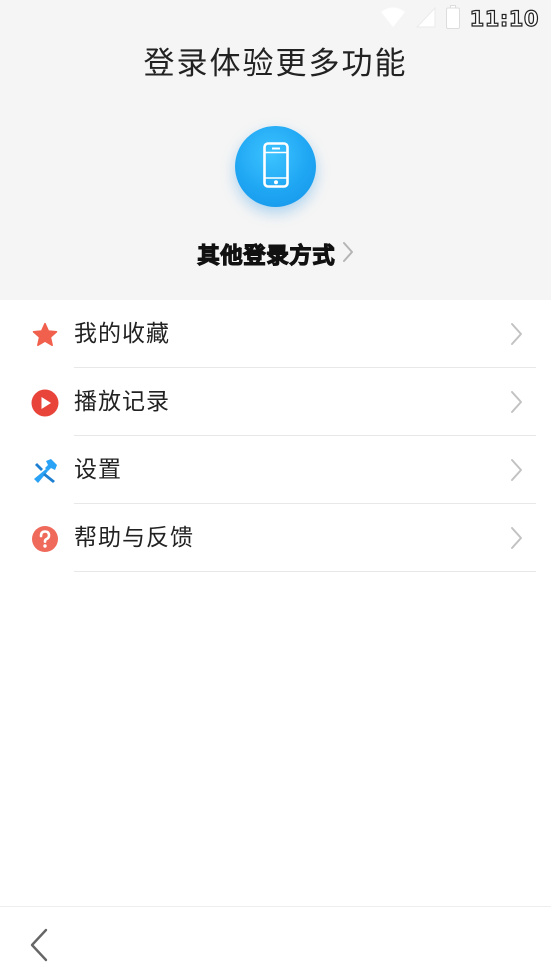 Image resolution: width=551 pixels, height=979 pixels. Describe the element at coordinates (452, 19) in the screenshot. I see `battery-icon` at that location.